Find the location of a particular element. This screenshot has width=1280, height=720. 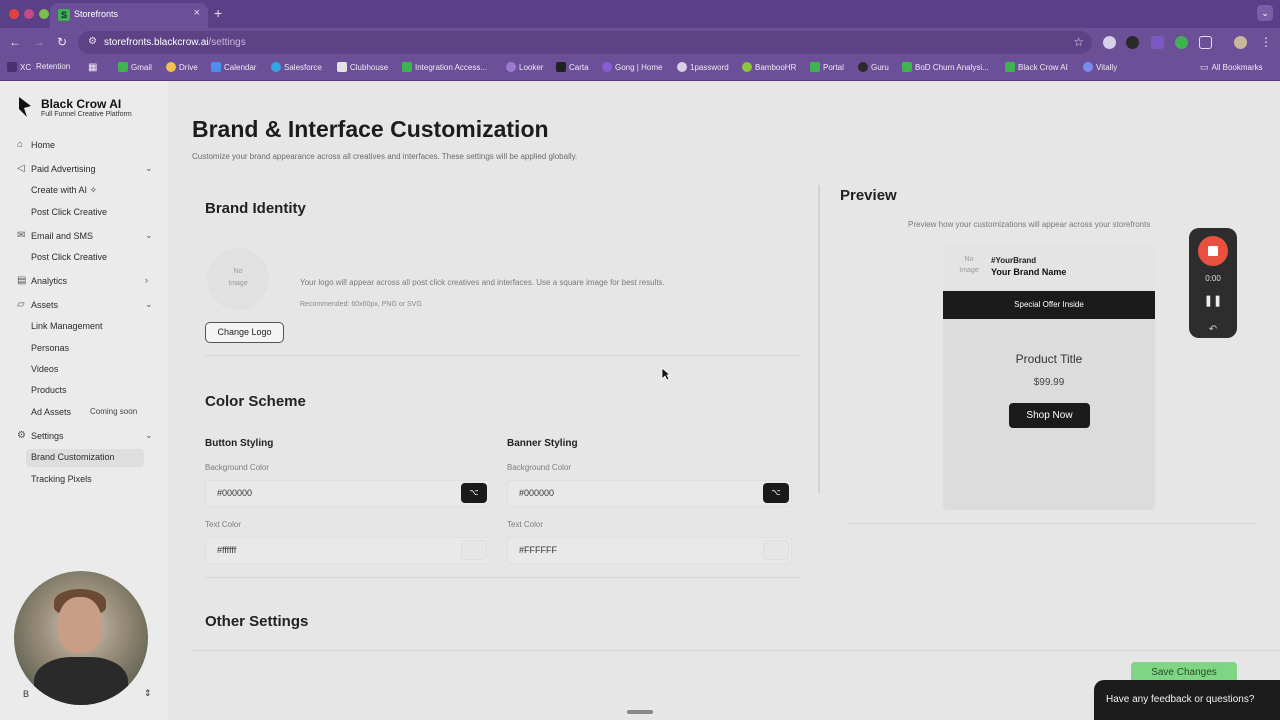

sidebar-item-products: Products is located at coordinates (49, 390).